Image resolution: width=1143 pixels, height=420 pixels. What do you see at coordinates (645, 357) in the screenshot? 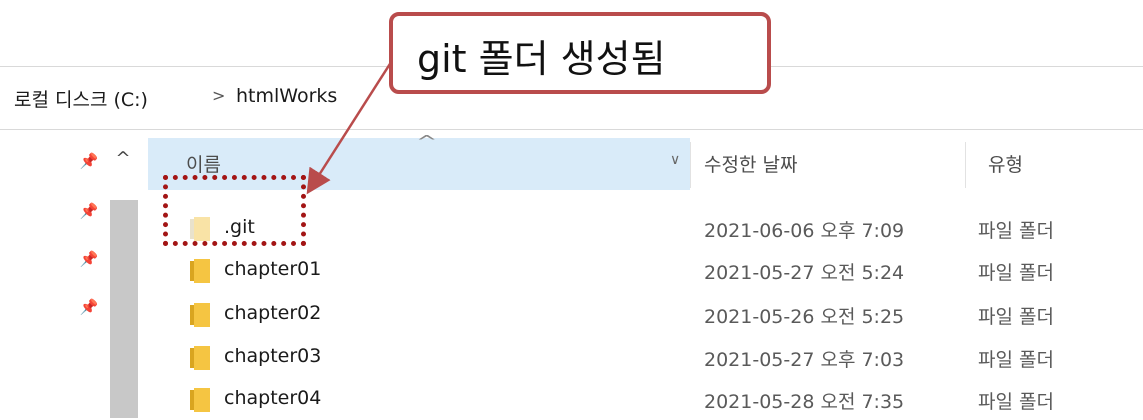
I see `list-item: chapter03 2021-05-27 오후 7:03 파일 폴더` at bounding box center [645, 357].